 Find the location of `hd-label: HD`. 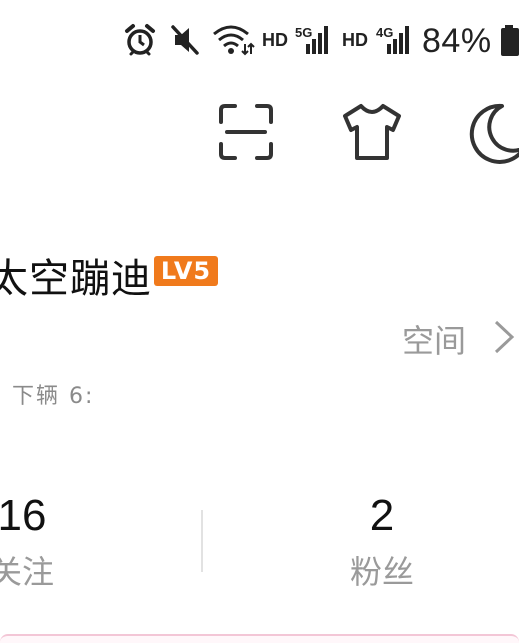

hd-label: HD is located at coordinates (275, 40).